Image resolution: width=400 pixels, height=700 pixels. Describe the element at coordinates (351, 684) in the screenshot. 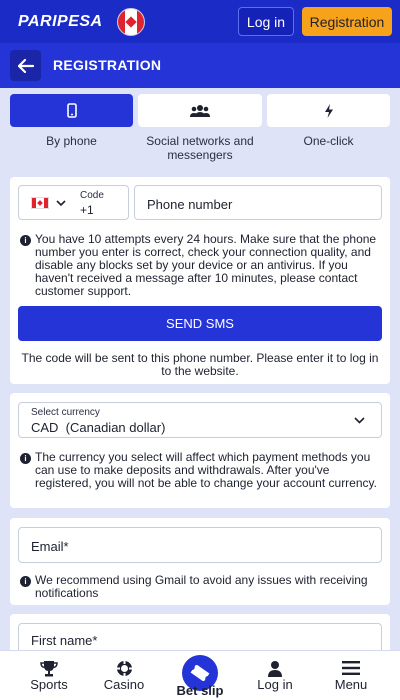

I see `nav-label-menu: Menu` at that location.